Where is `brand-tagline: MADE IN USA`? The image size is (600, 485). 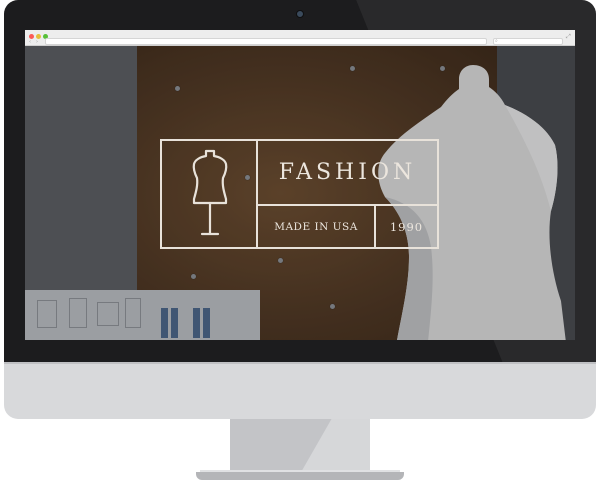
brand-tagline: MADE IN USA is located at coordinates (316, 226).